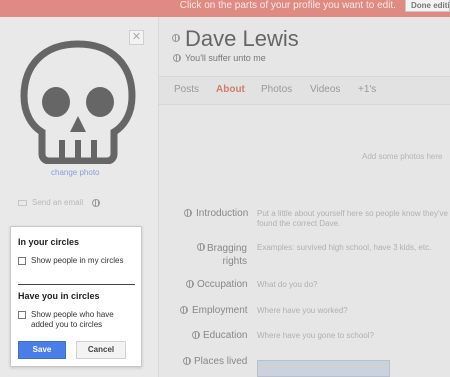 The height and width of the screenshot is (377, 450). Describe the element at coordinates (58, 202) in the screenshot. I see `send-email-label: Send an email` at that location.